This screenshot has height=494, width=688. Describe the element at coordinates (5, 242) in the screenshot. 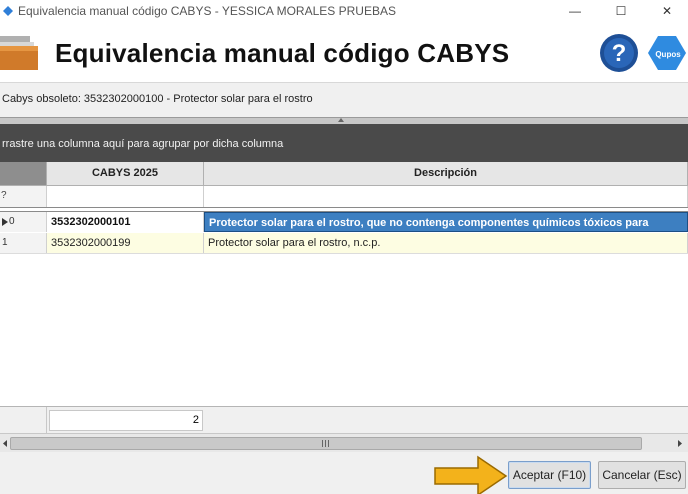

I see `row-index: 1` at that location.